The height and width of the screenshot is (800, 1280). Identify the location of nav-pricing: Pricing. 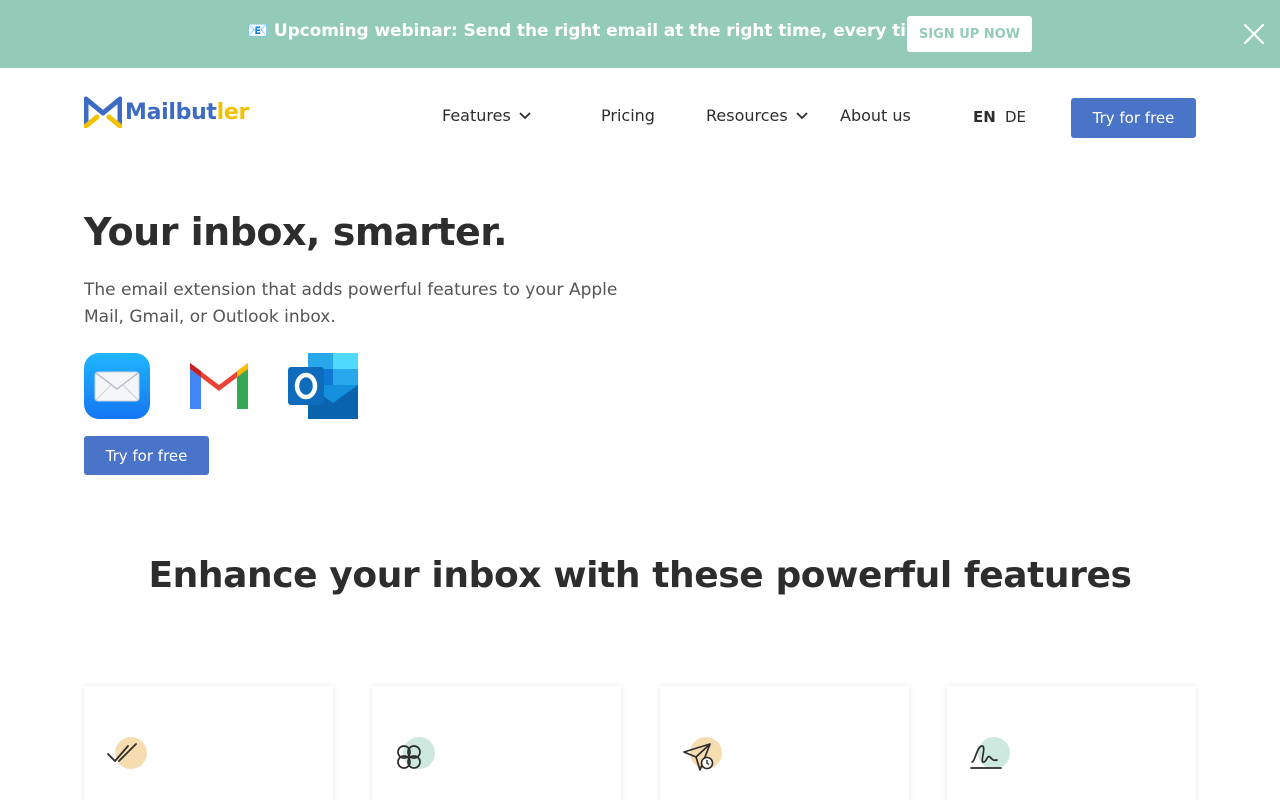
(628, 115).